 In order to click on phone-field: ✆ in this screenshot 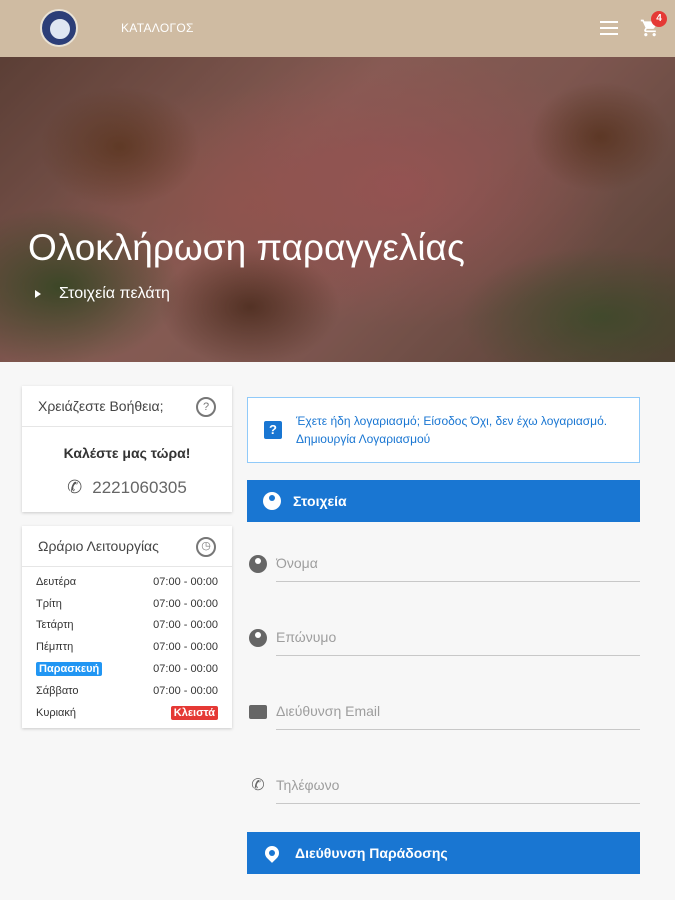, I will do `click(443, 787)`.